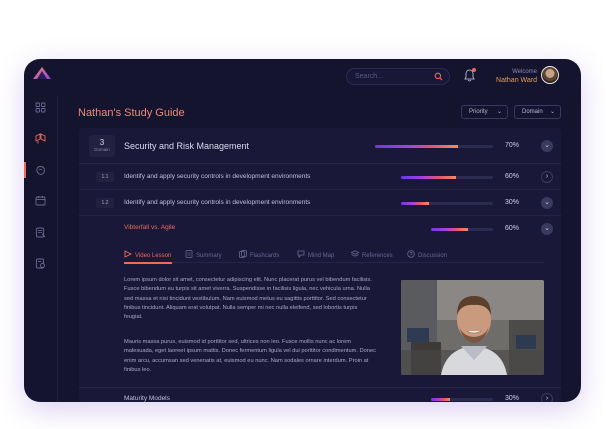  I want to click on tab-mind-map: Mind Map, so click(315, 254).